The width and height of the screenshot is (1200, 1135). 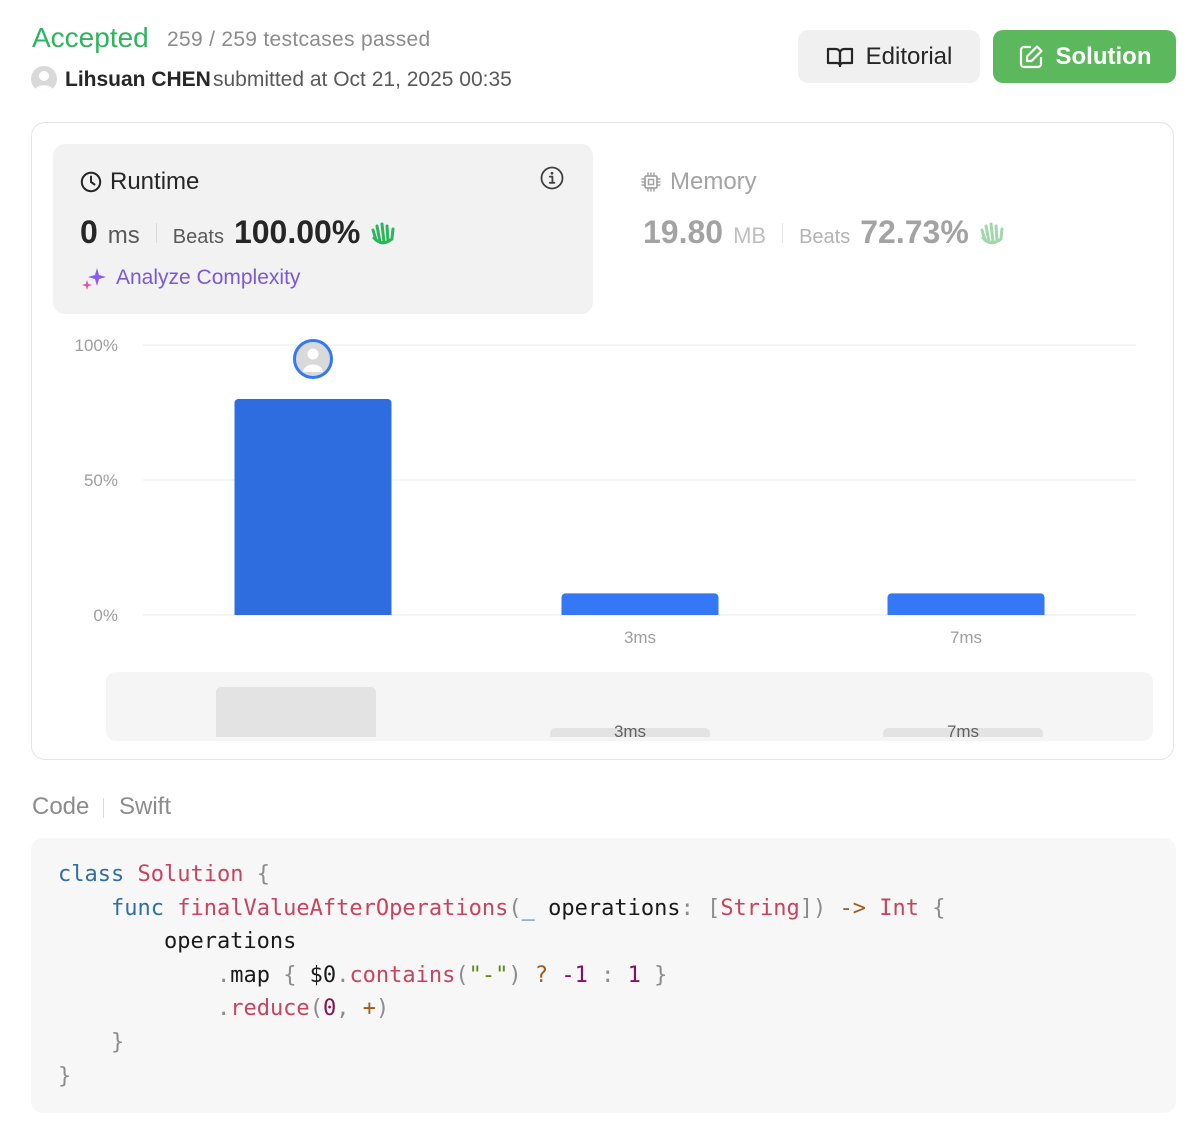 What do you see at coordinates (963, 731) in the screenshot?
I see `navigator-tick-label: 7ms` at bounding box center [963, 731].